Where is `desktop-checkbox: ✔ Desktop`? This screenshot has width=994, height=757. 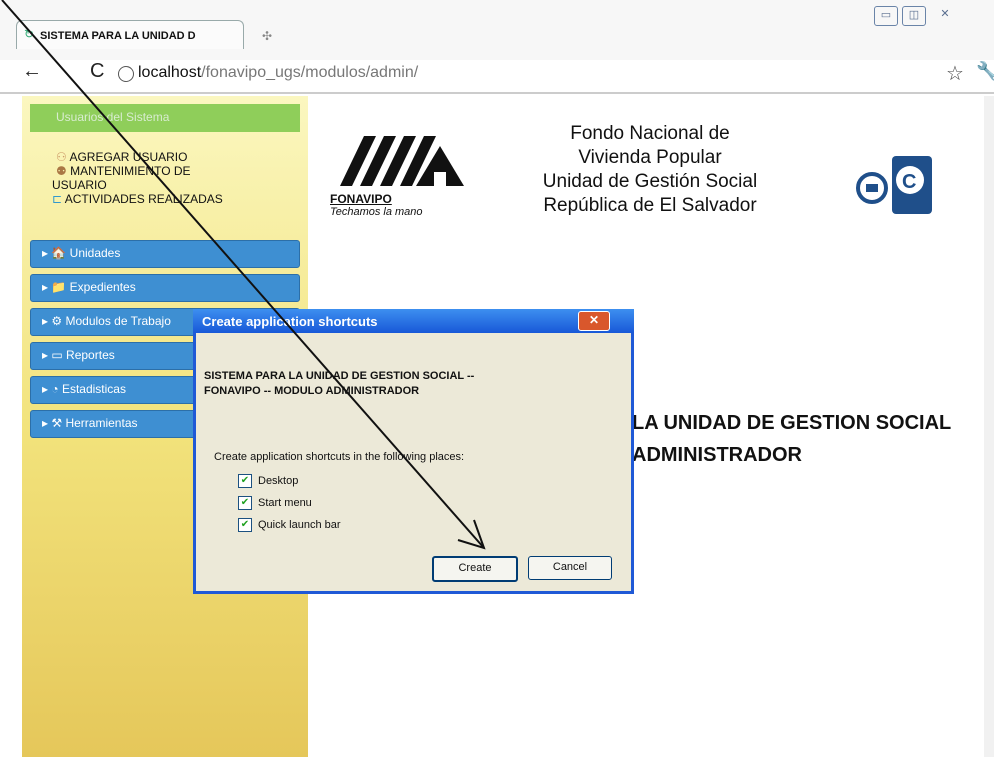
desktop-checkbox: ✔ Desktop is located at coordinates (268, 481).